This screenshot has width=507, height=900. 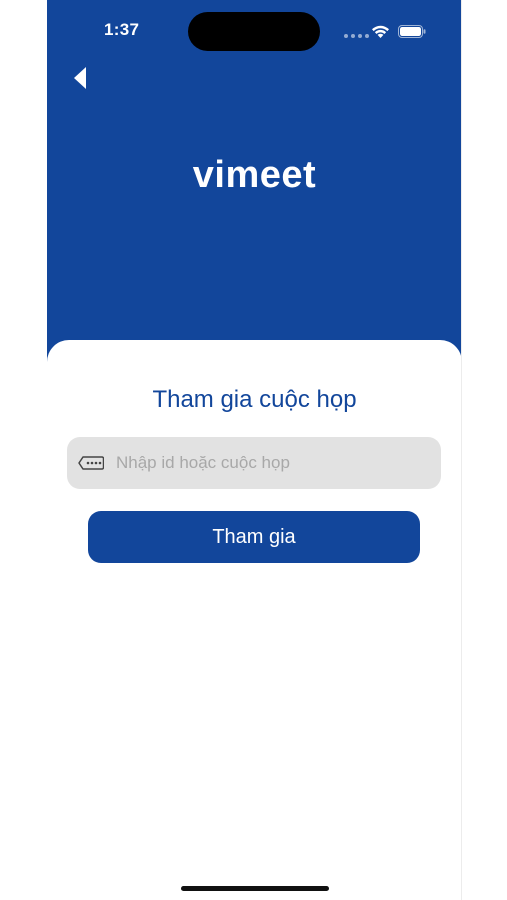 What do you see at coordinates (356, 36) in the screenshot?
I see `cellular-signal-icon` at bounding box center [356, 36].